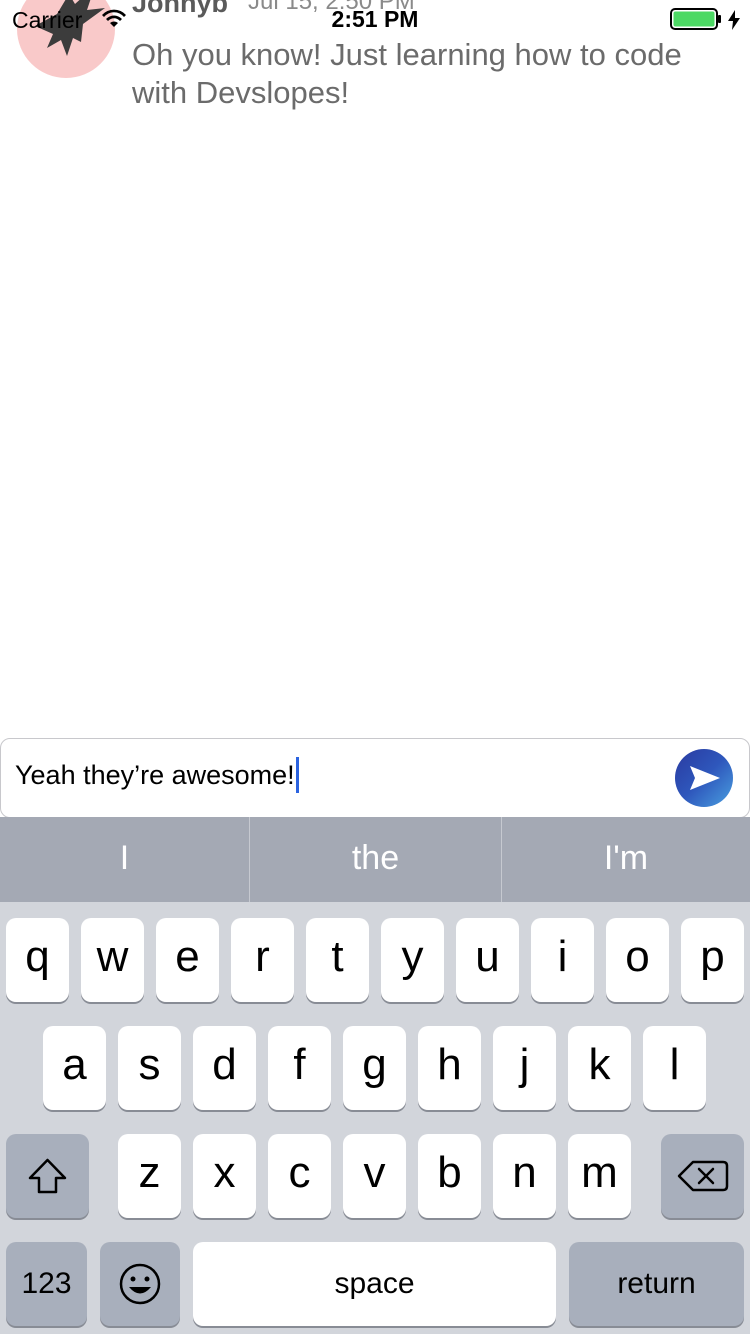 This screenshot has height=1337, width=750. I want to click on shift-icon, so click(47, 1176).